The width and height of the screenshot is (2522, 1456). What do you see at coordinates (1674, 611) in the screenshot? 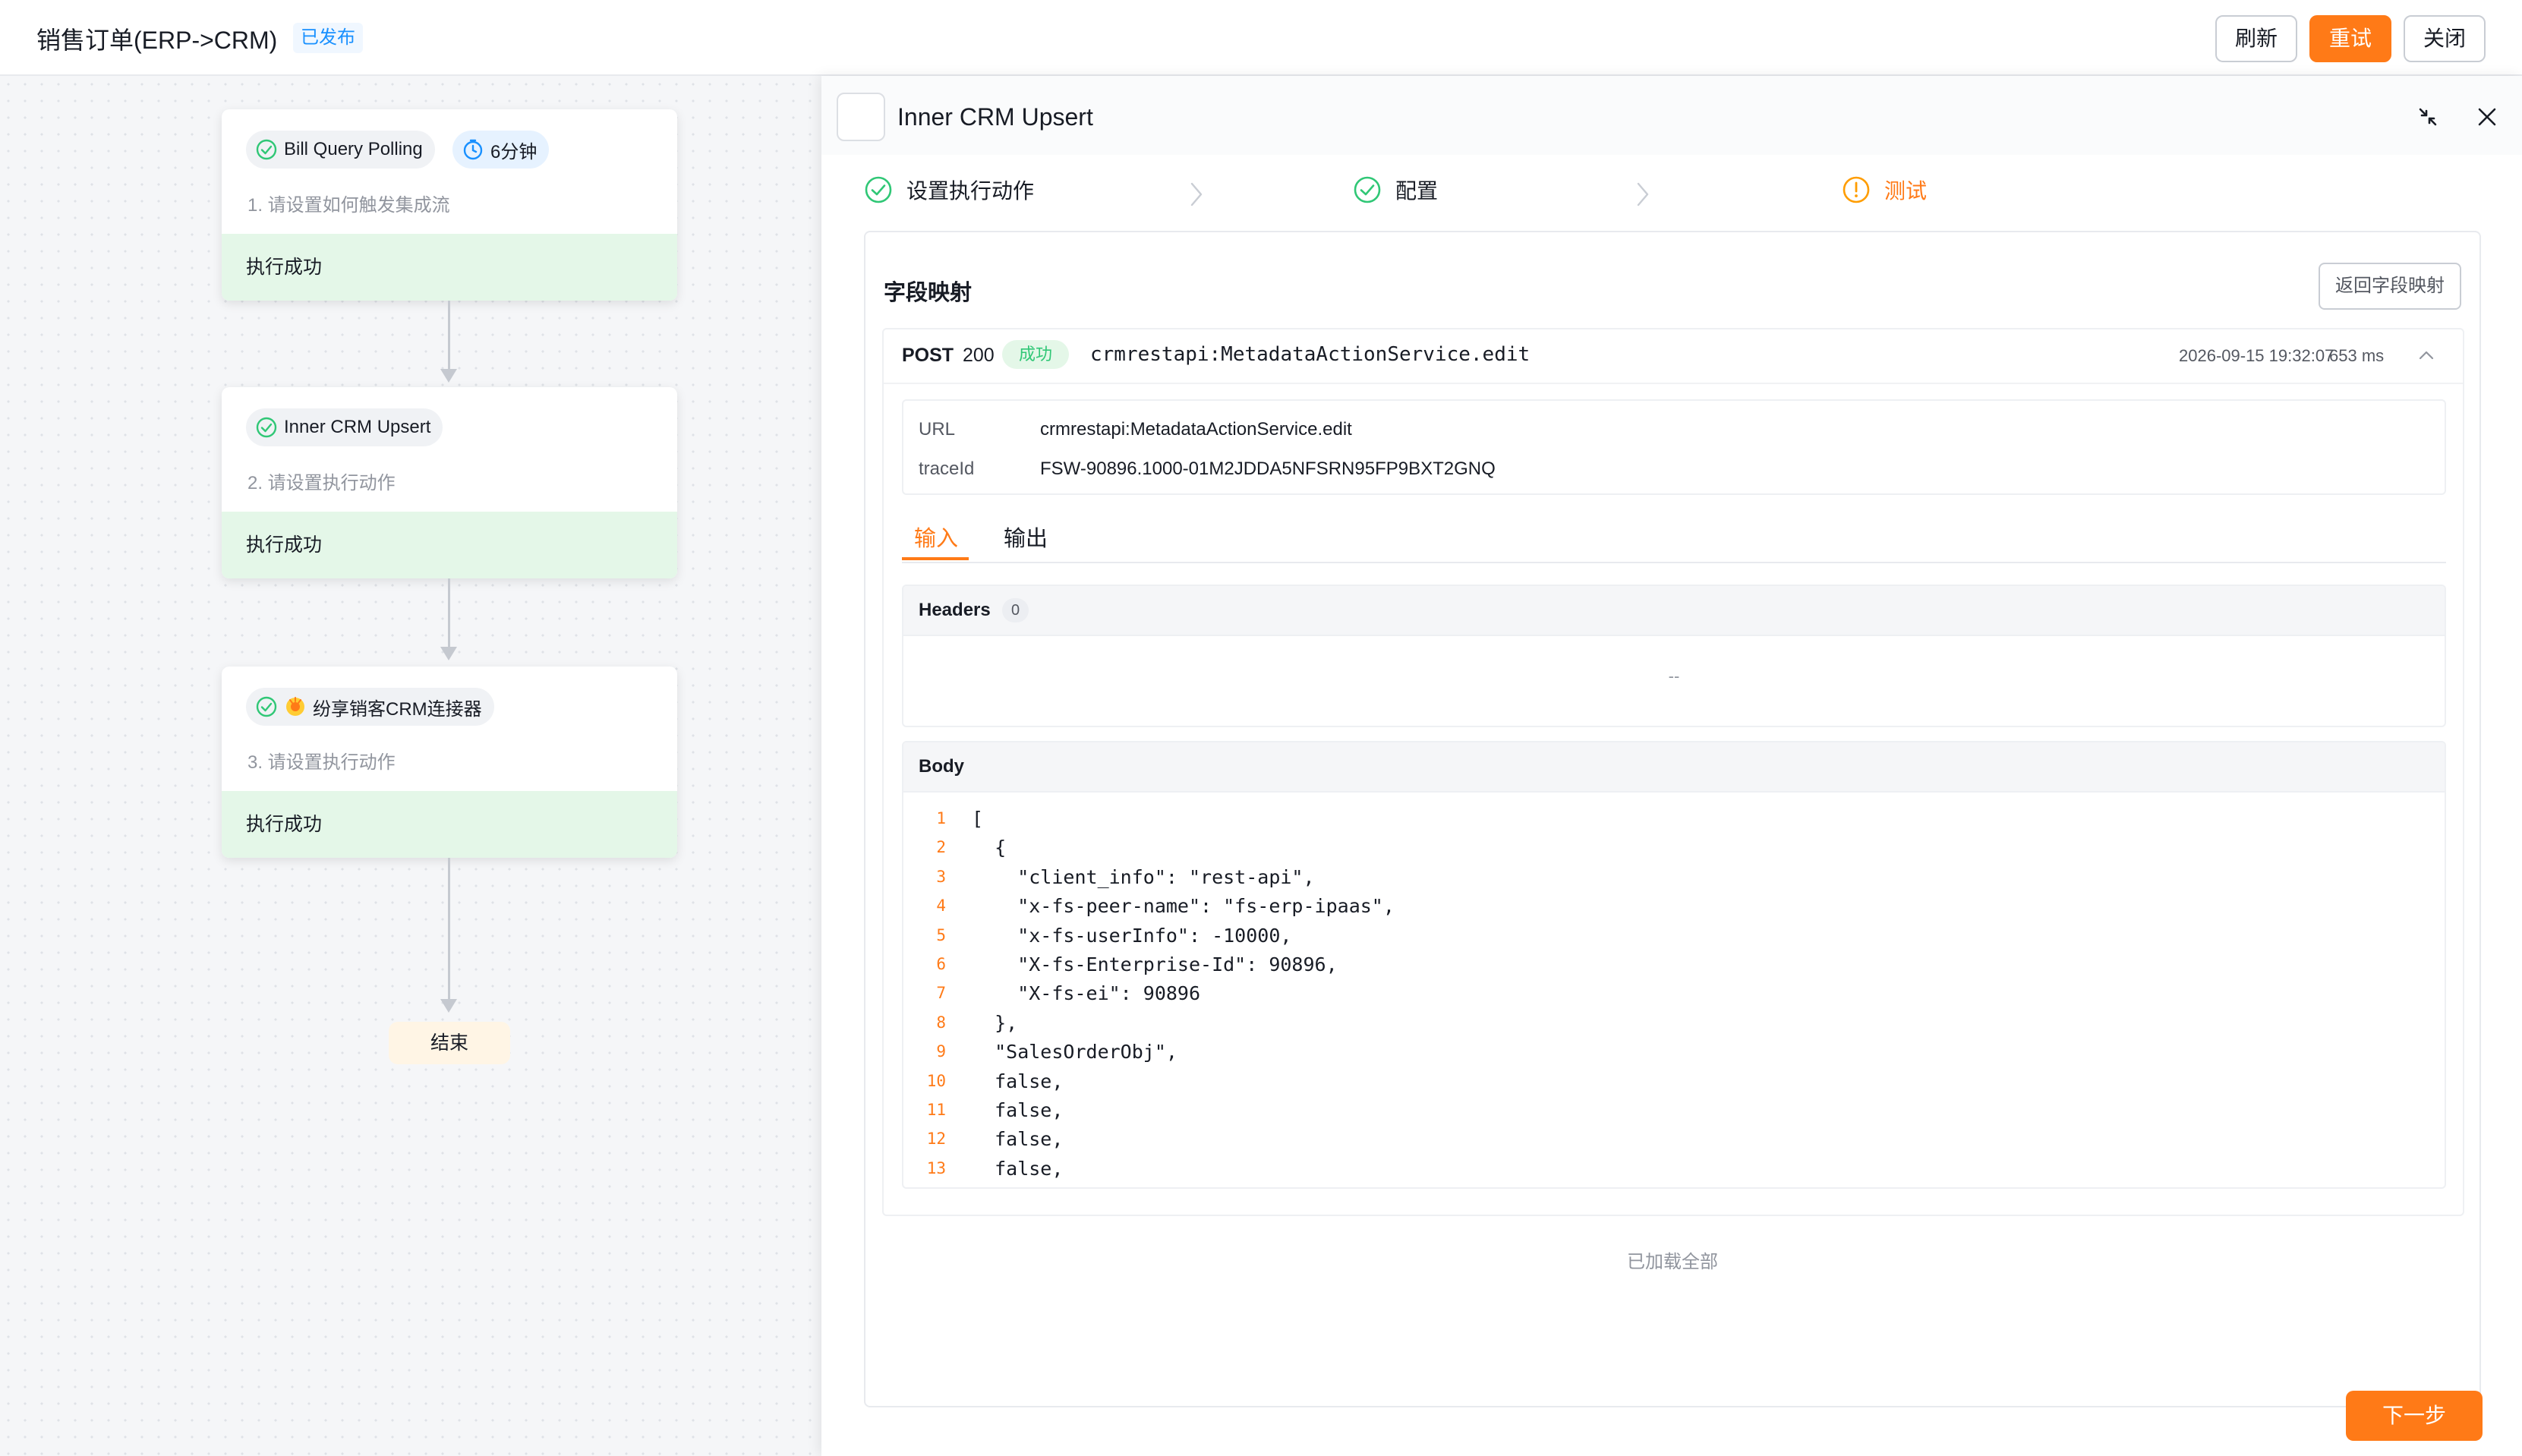
I see `headers-section-header: Headers 0` at bounding box center [1674, 611].